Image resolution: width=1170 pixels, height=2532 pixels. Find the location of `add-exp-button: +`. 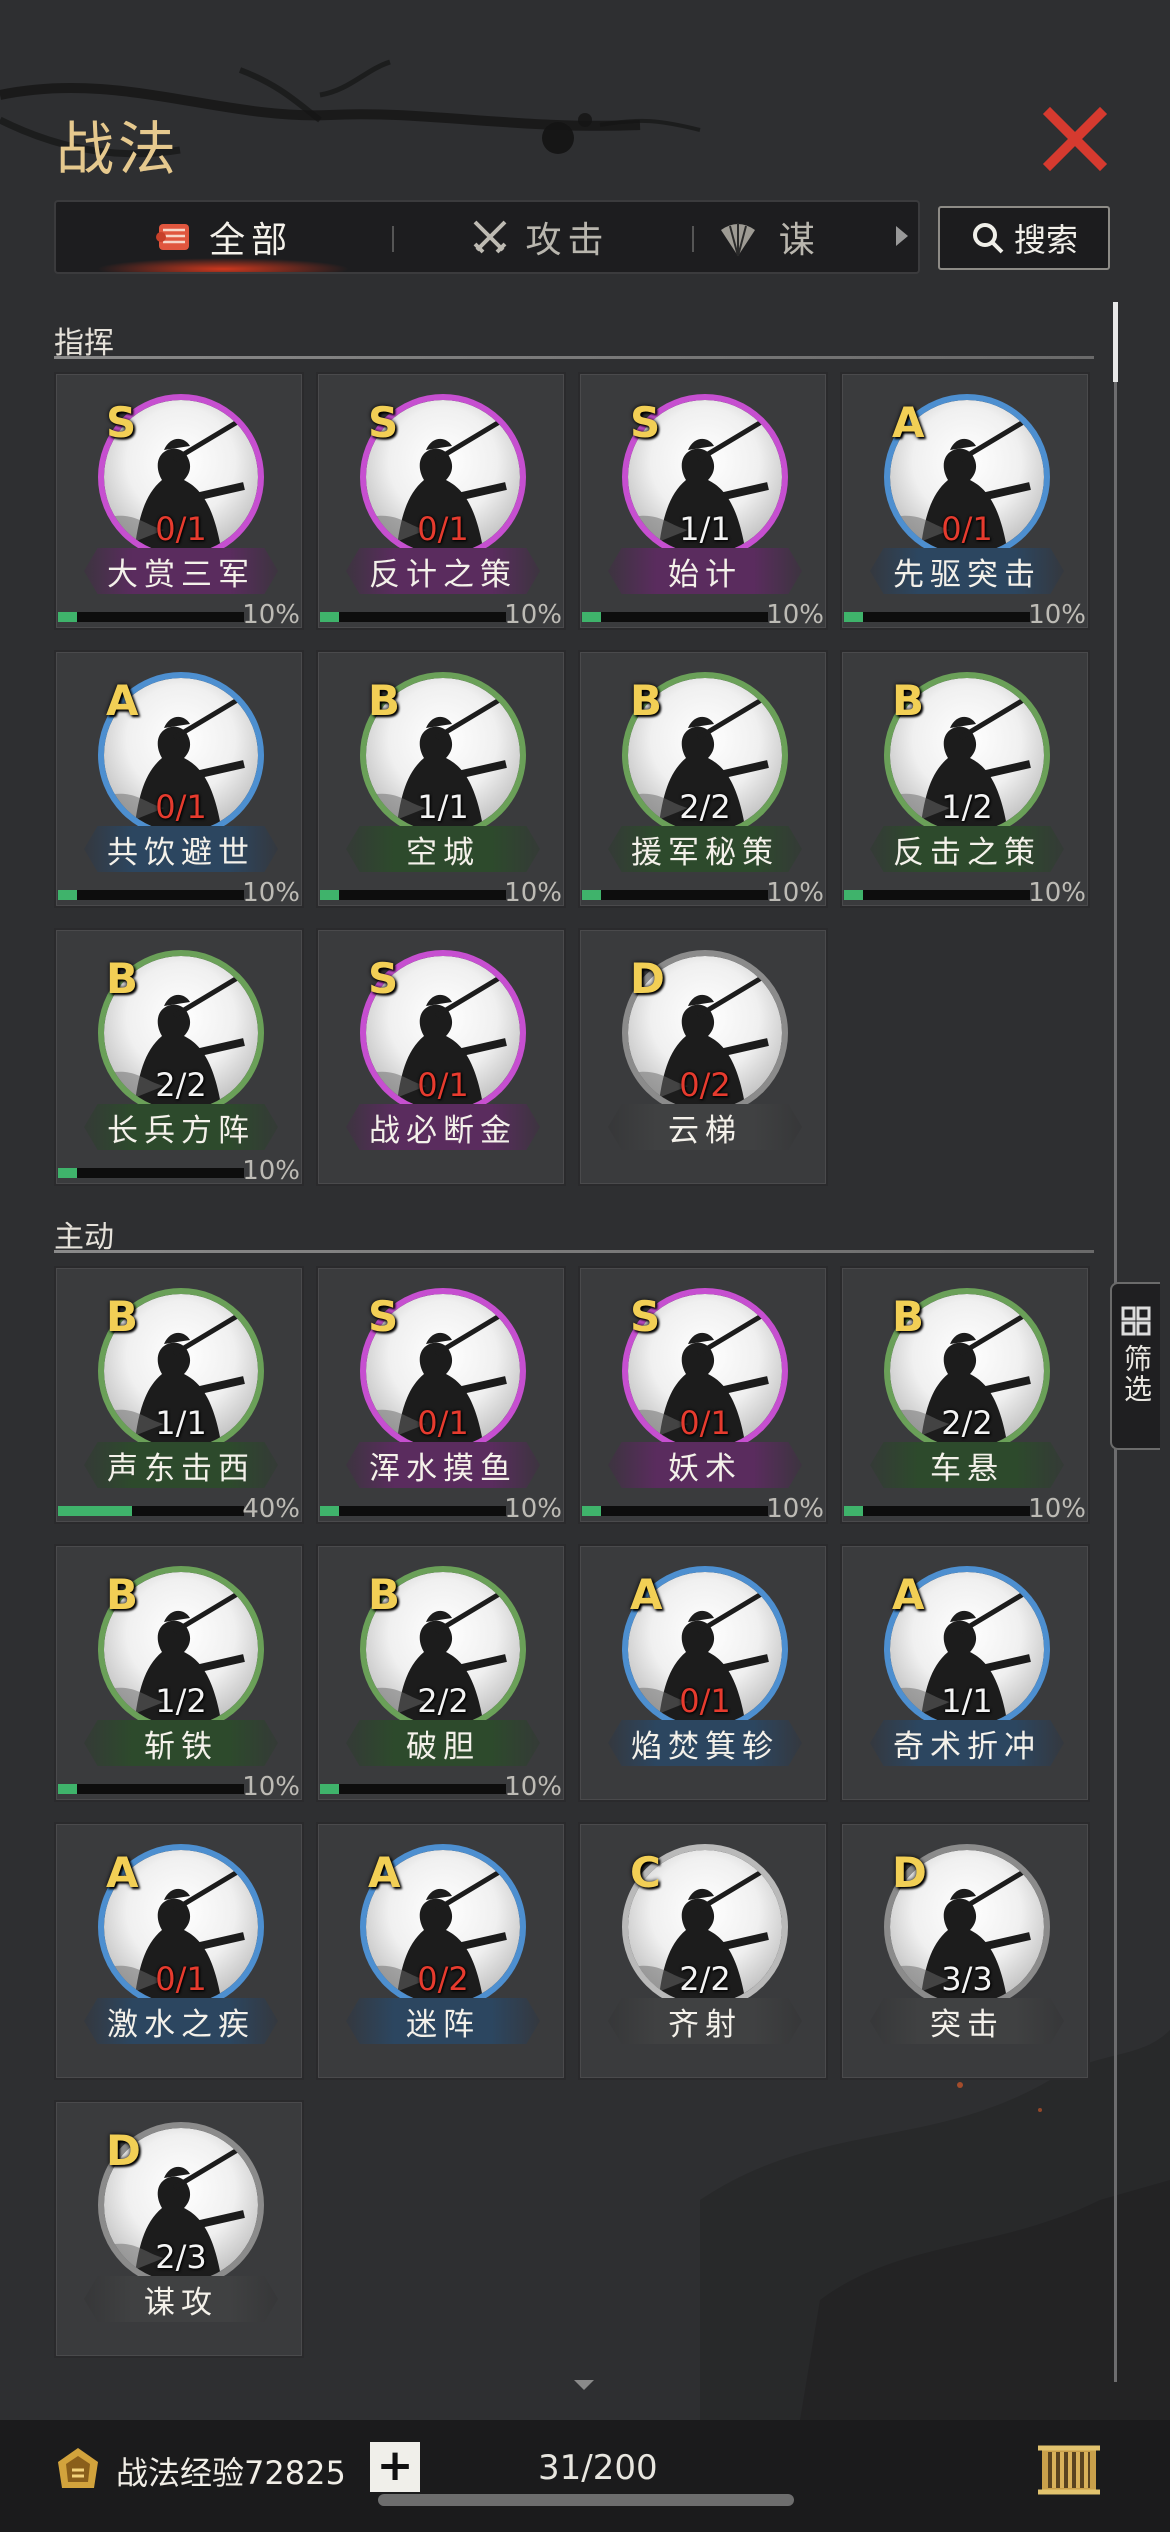

add-exp-button: + is located at coordinates (395, 2467).